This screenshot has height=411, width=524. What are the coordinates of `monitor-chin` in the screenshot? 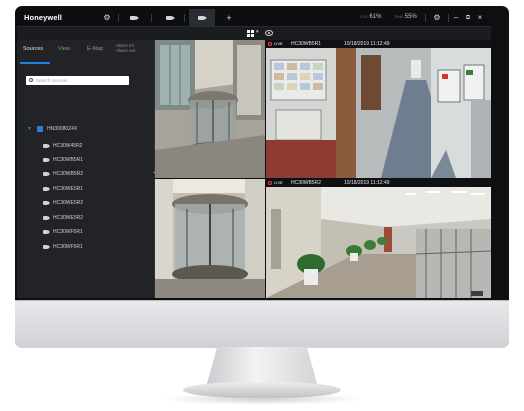 It's located at (262, 324).